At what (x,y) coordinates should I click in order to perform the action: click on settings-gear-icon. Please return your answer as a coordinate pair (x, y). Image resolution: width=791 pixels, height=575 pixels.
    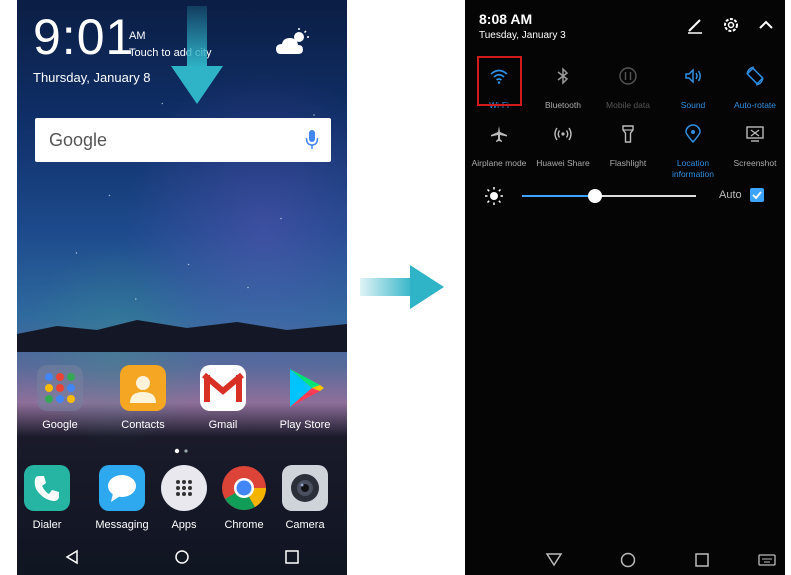
    Looking at the image, I should click on (731, 25).